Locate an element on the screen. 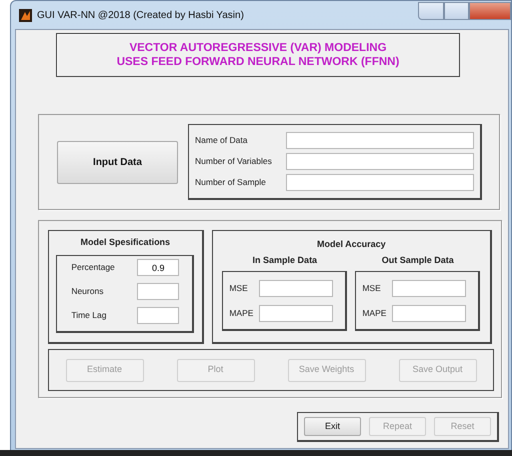 This screenshot has width=512, height=456. window-title: GUI VAR-NN @2018 (Created by Hasbi Yasin) is located at coordinates (140, 15).